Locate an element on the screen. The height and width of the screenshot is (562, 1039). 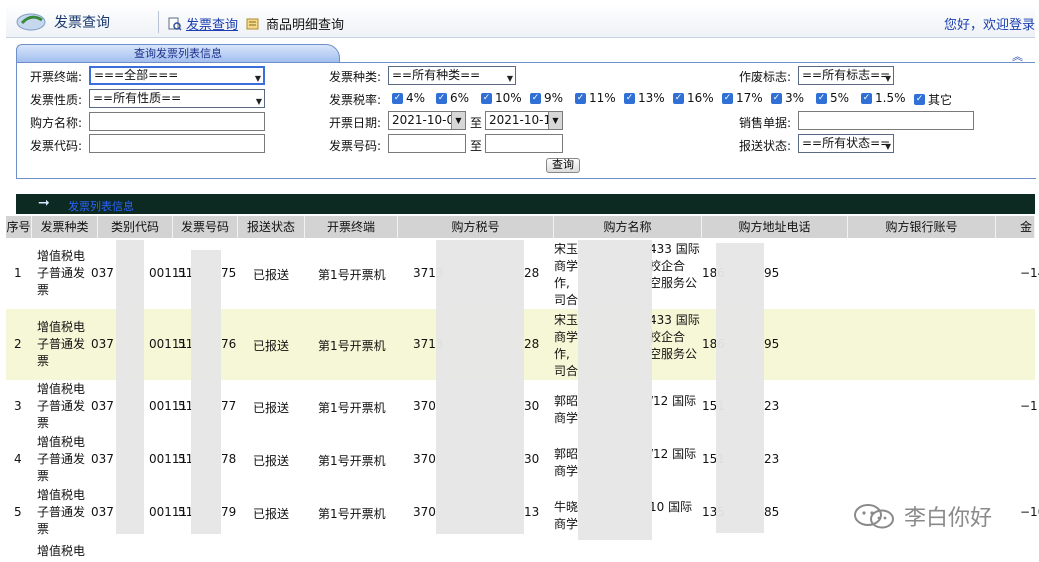
nav-invoice-query: 发票查询 is located at coordinates (203, 23).